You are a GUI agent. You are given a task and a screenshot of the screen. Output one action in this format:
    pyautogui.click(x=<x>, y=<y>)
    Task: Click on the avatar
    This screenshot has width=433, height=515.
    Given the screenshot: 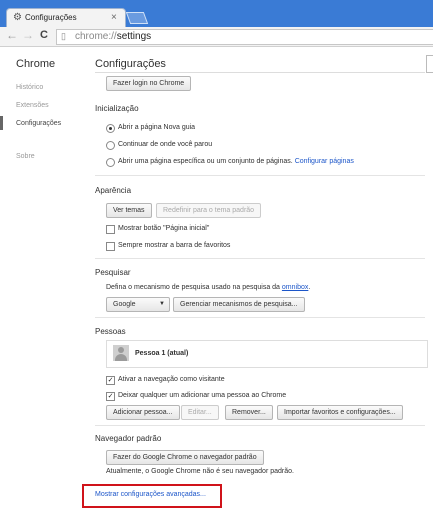 What is the action you would take?
    pyautogui.click(x=121, y=353)
    